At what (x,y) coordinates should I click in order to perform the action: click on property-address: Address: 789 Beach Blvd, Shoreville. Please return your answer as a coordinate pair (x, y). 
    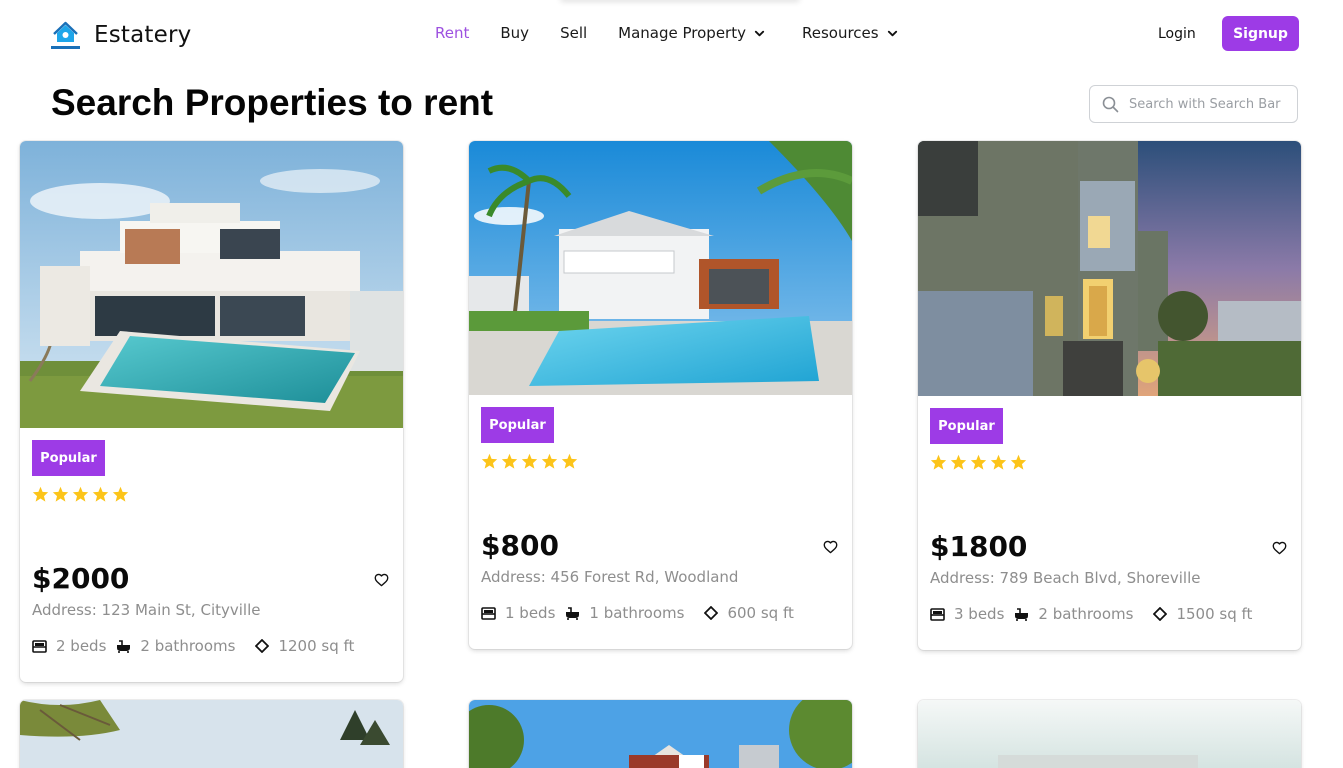
    Looking at the image, I should click on (1065, 578).